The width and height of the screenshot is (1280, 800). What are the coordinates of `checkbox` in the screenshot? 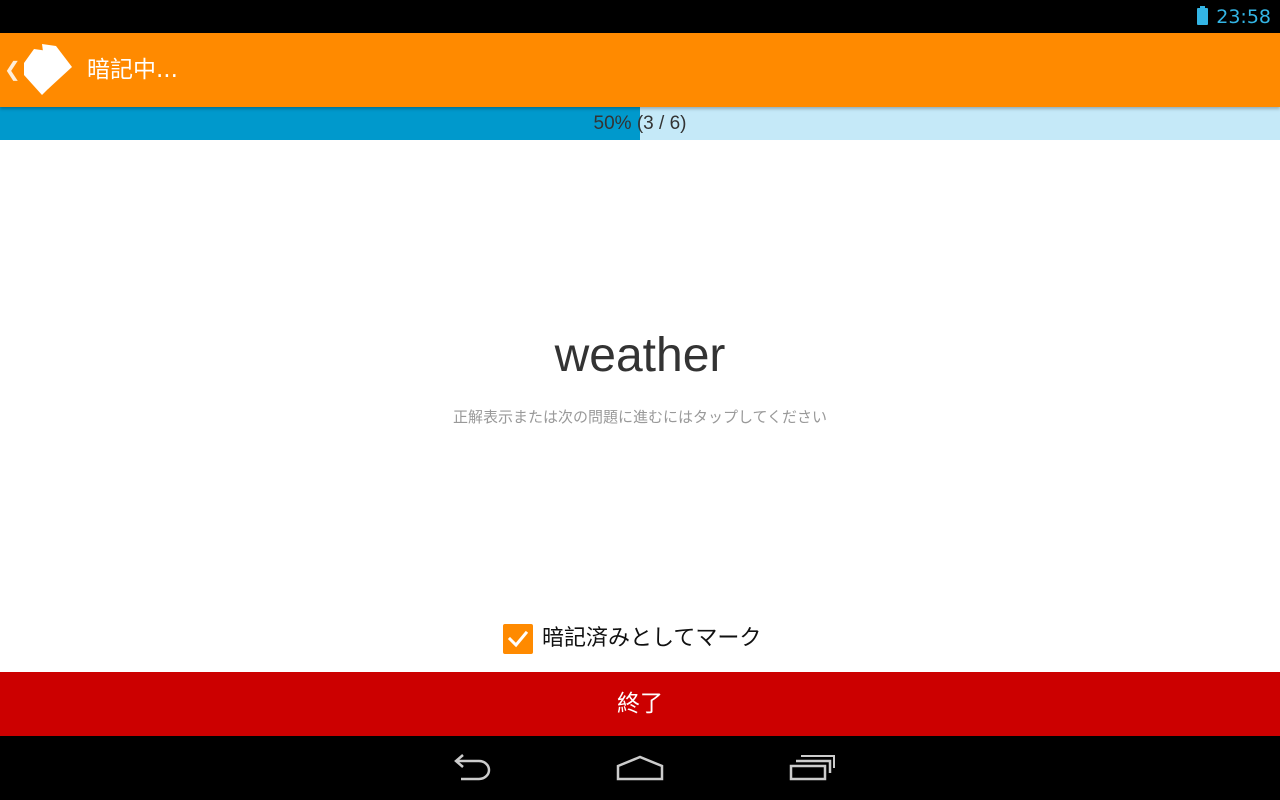 It's located at (518, 639).